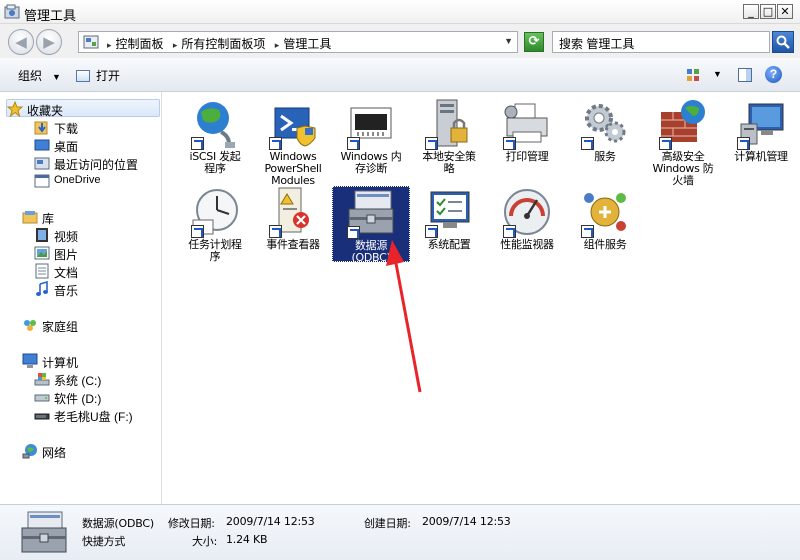 Image resolution: width=800 pixels, height=560 pixels. Describe the element at coordinates (42, 271) in the screenshot. I see `documents-icon` at that location.